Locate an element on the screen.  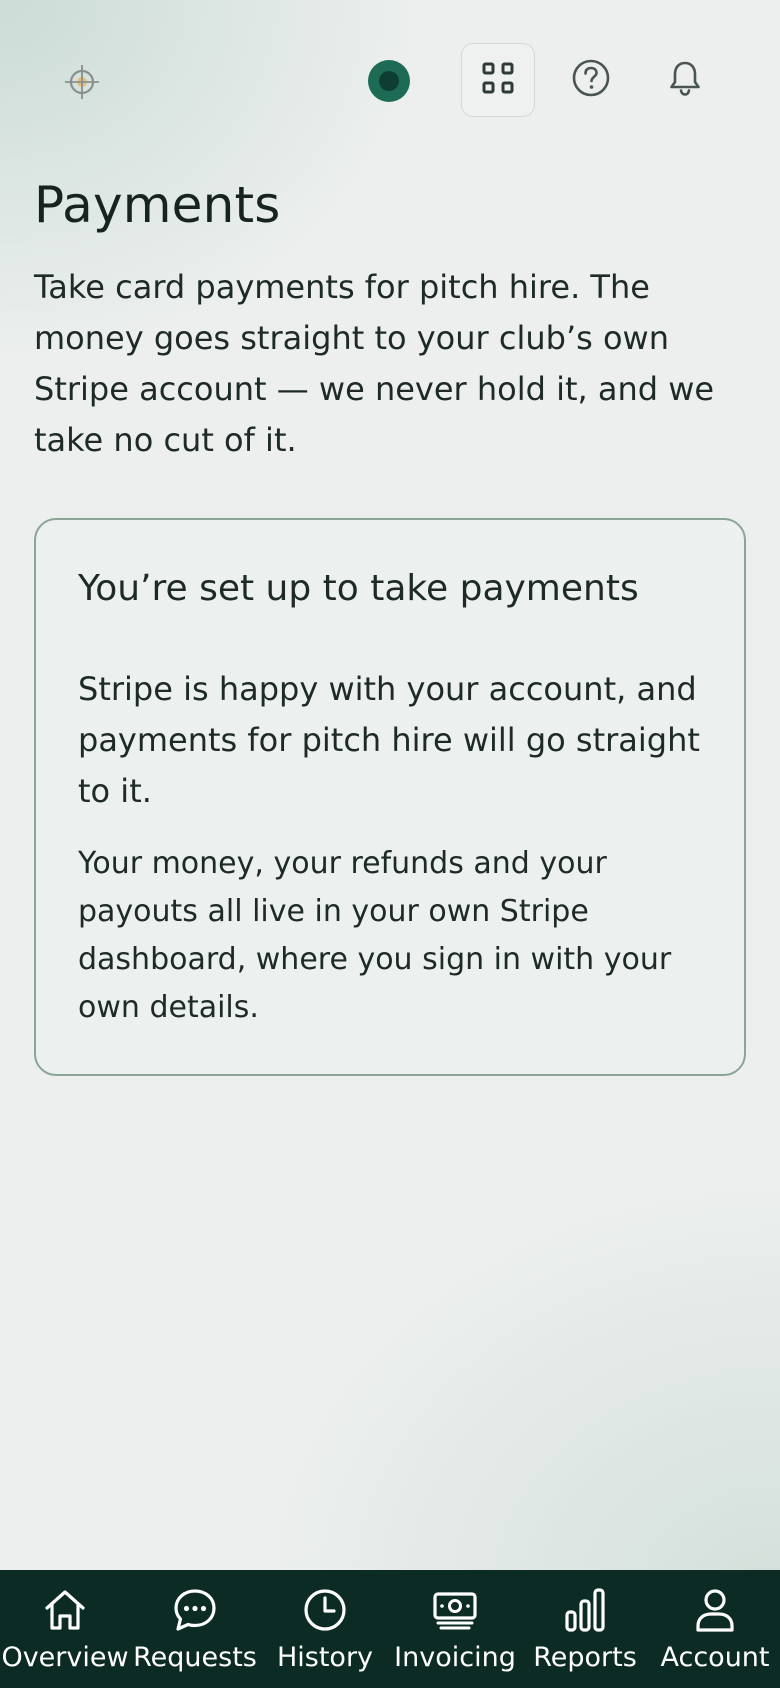
home-icon is located at coordinates (65, 1610).